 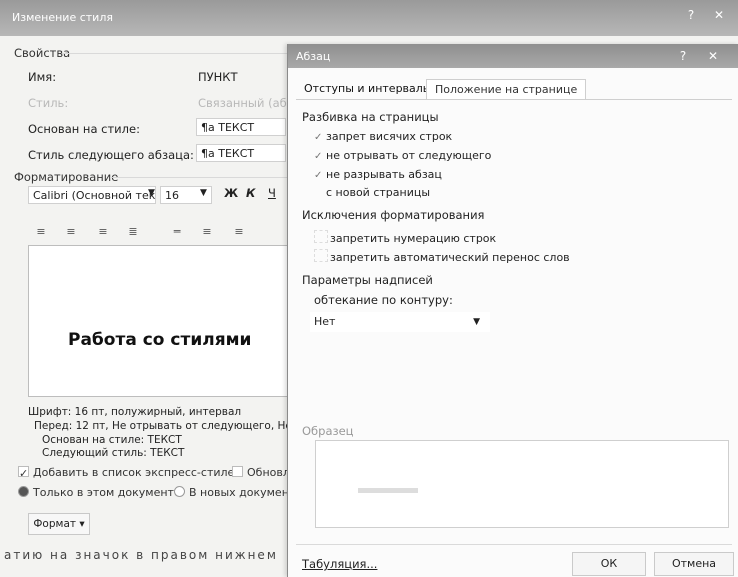 I want to click on add-quick-styles-checkbox: ✓ Добавить в список экспресс-стилей, so click(x=130, y=473).